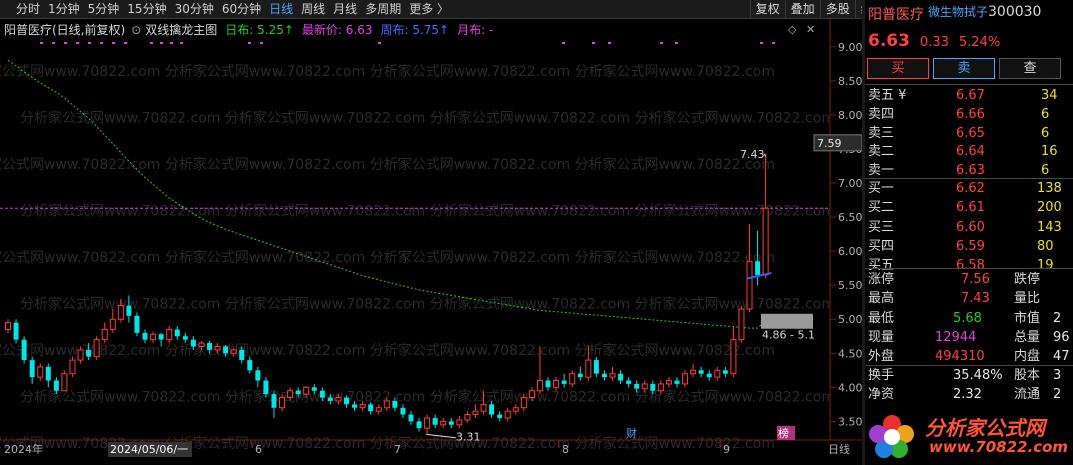 The image size is (1073, 465). I want to click on ask-row: 卖四 6.66 6, so click(969, 114).